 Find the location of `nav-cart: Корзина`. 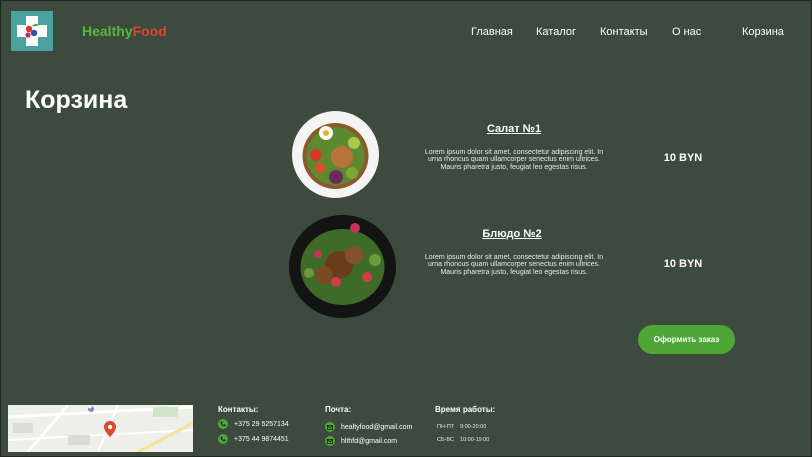

nav-cart: Корзина is located at coordinates (763, 32).